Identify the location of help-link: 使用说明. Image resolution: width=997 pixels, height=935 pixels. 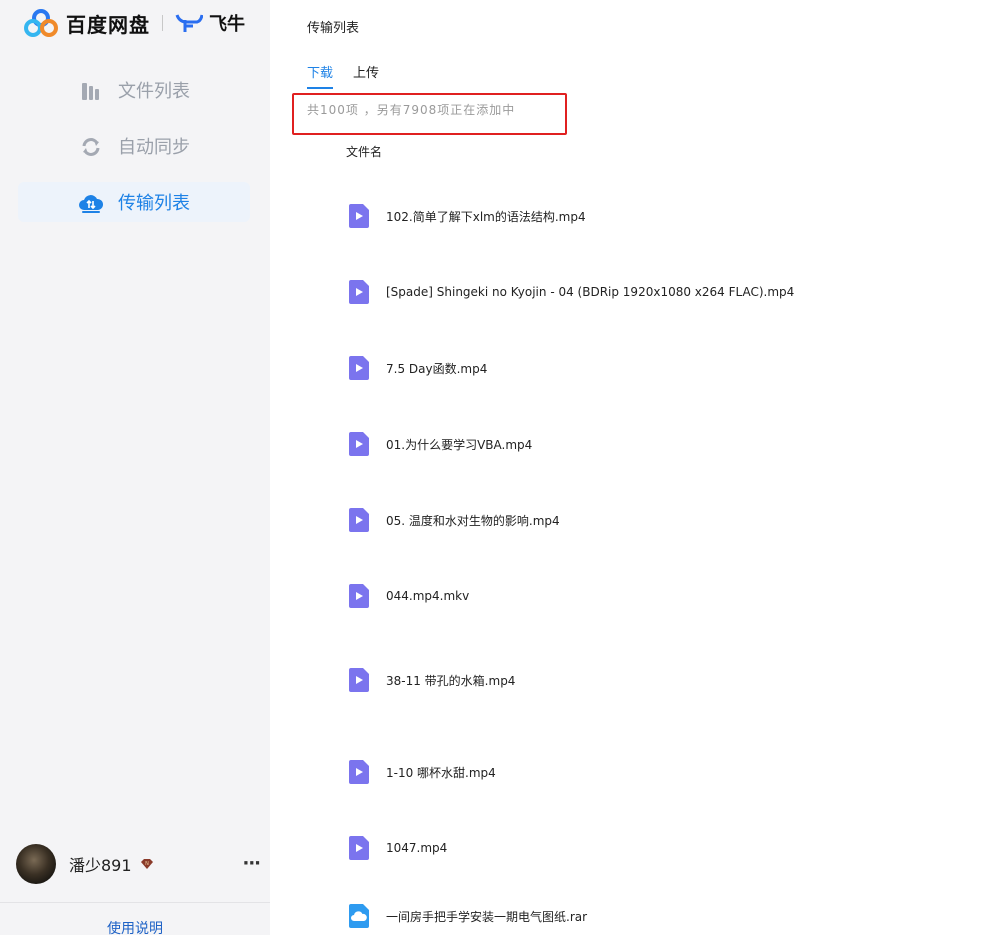
(135, 928).